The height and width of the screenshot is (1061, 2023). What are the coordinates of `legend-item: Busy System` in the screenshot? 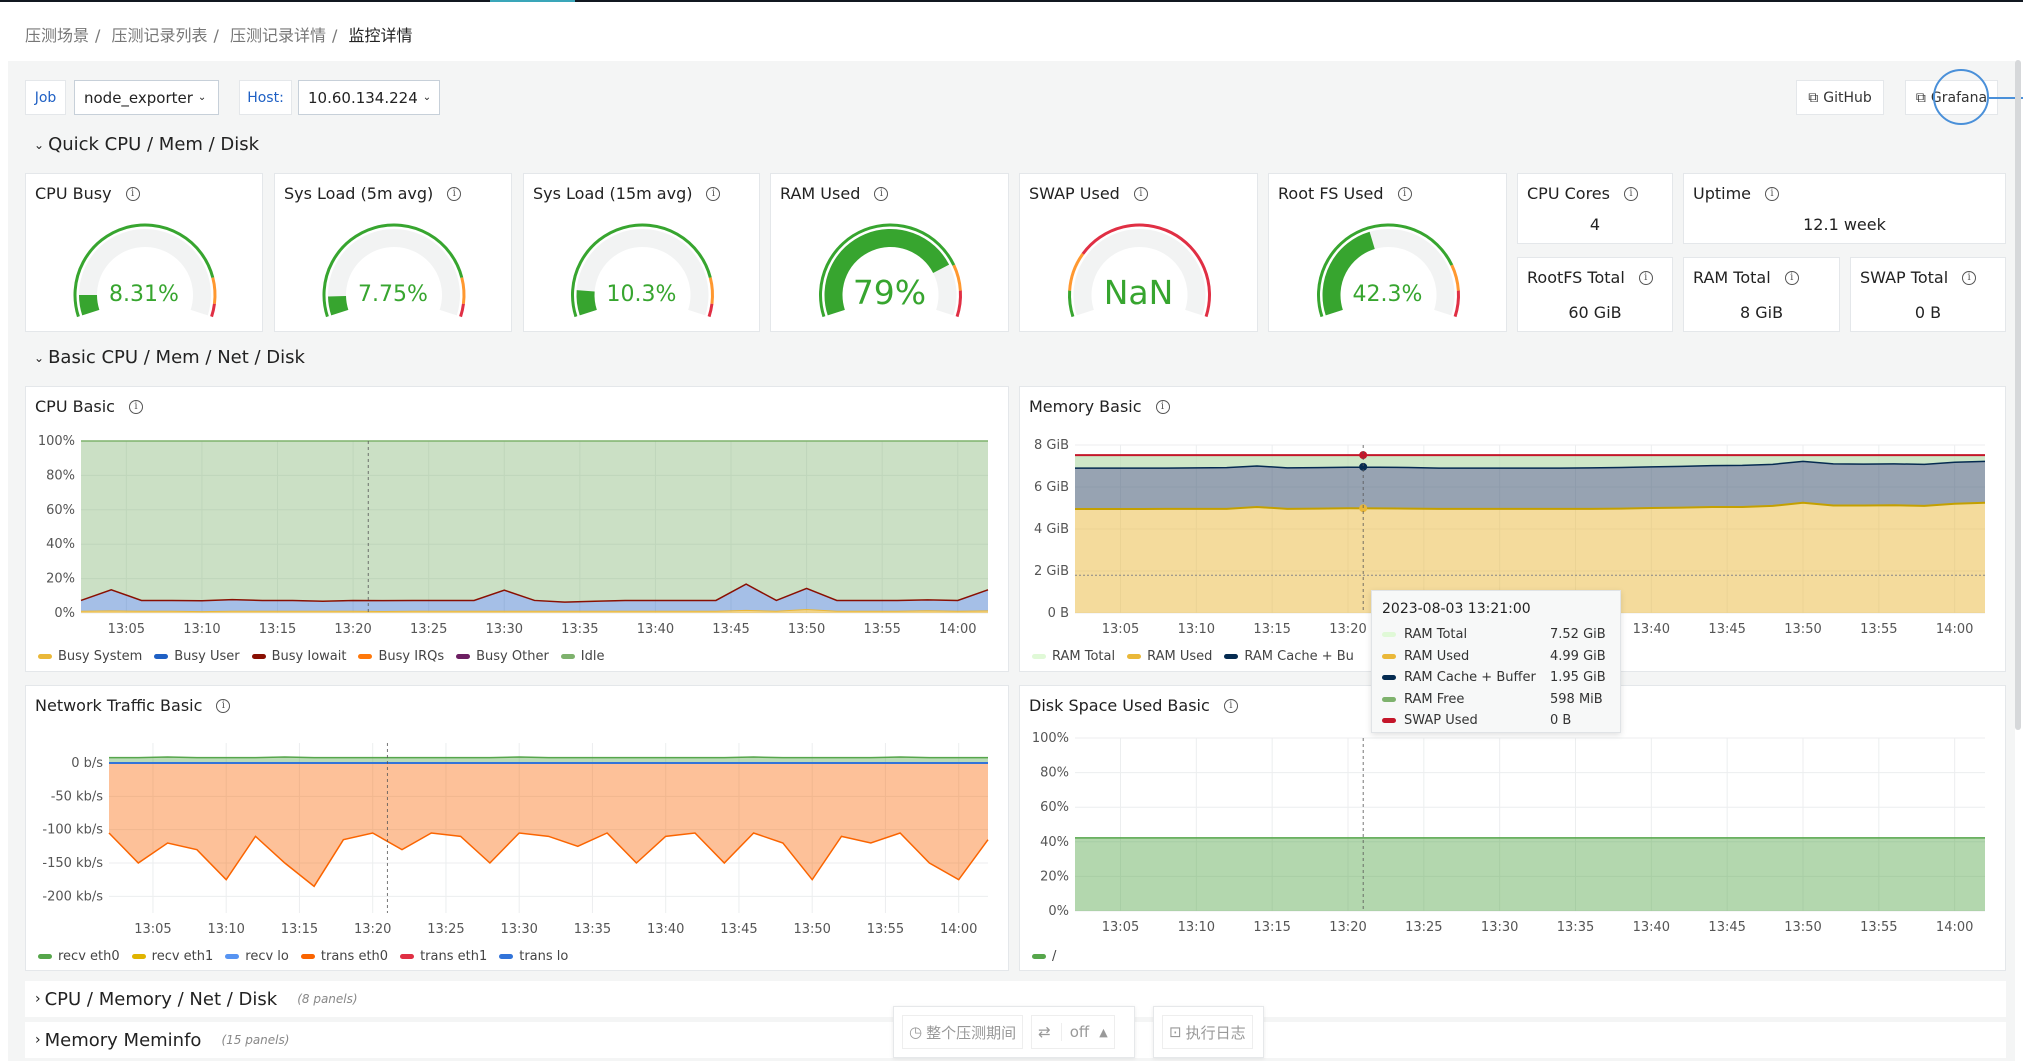 It's located at (90, 656).